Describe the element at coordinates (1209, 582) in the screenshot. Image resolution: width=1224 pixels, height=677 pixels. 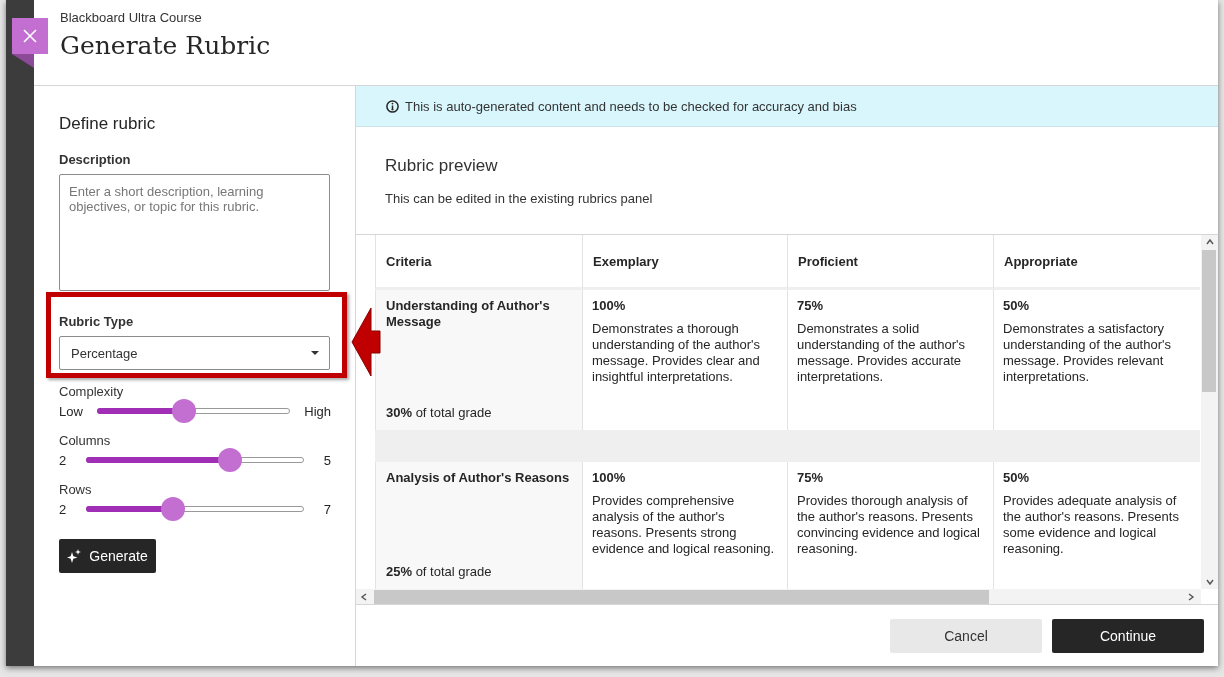
I see `scroll-down-icon` at that location.